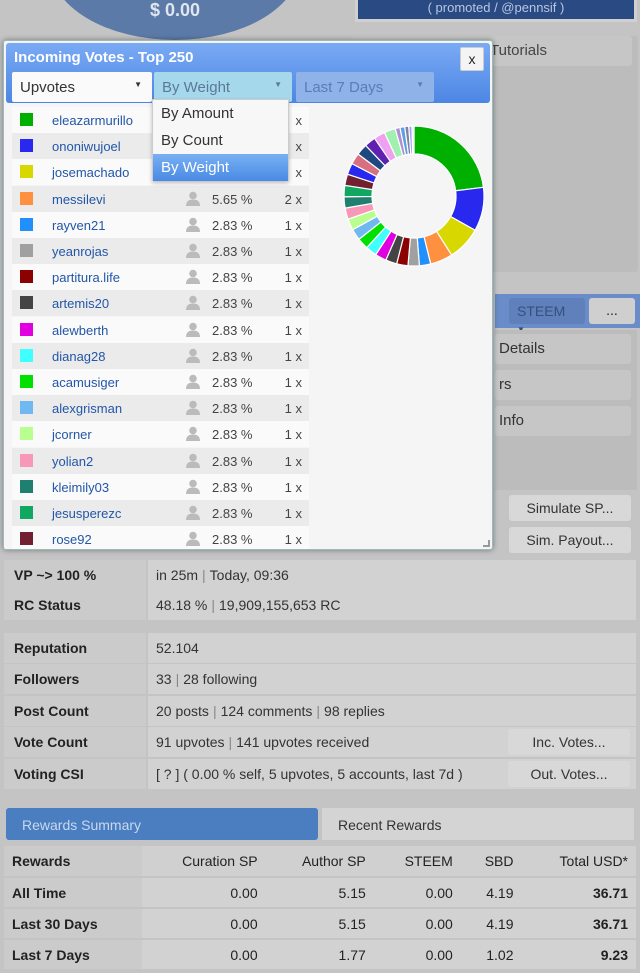 This screenshot has width=640, height=973. I want to click on voter-name-link: artemis20, so click(80, 303).